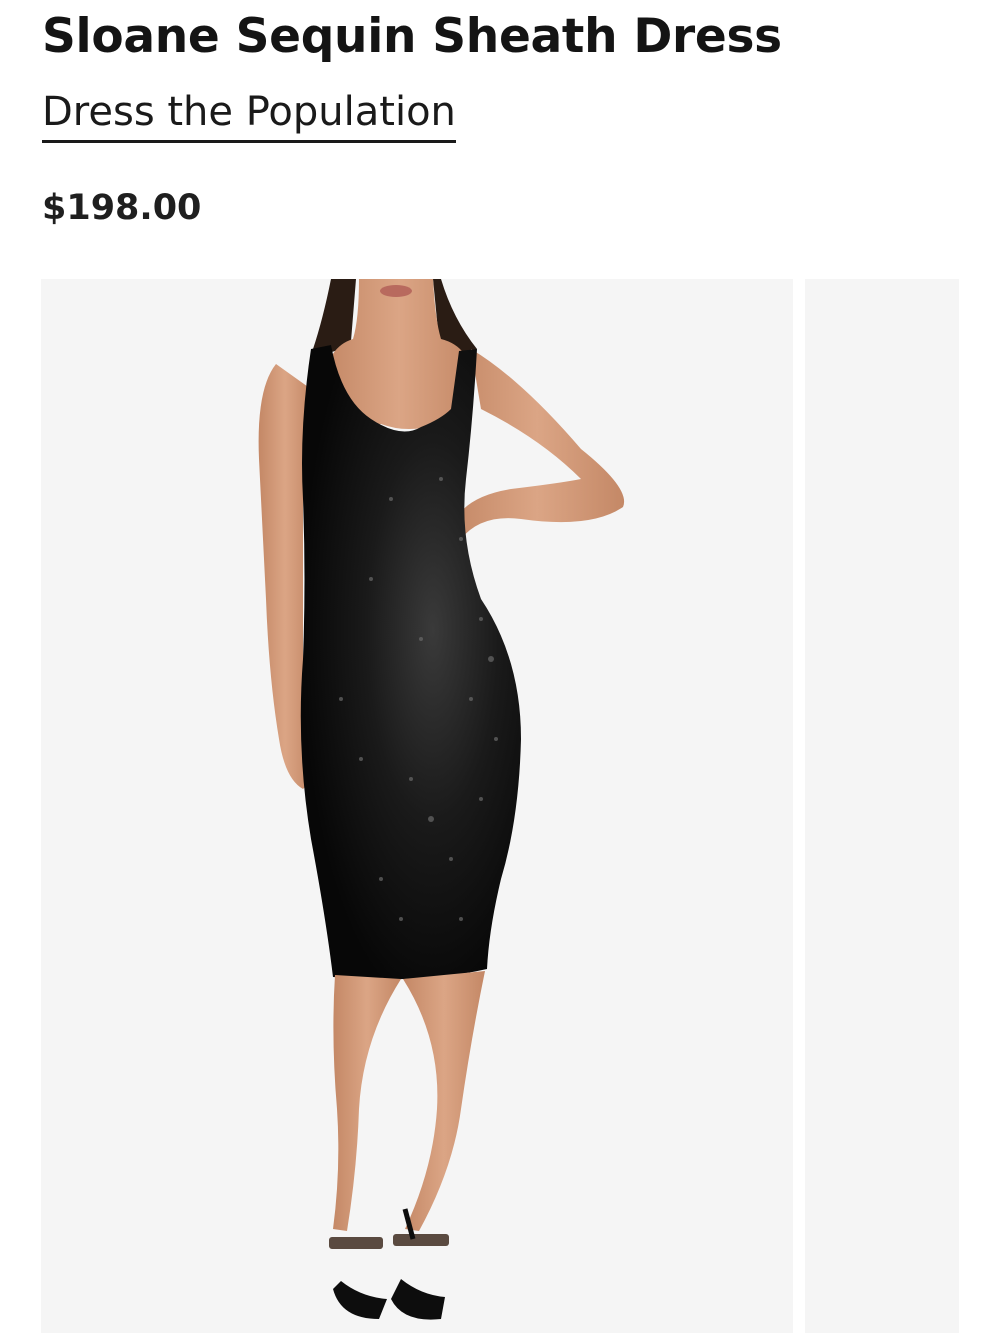 This screenshot has height=1333, width=1000. I want to click on product-title: Sloane Sequin Sheath Dress, so click(412, 36).